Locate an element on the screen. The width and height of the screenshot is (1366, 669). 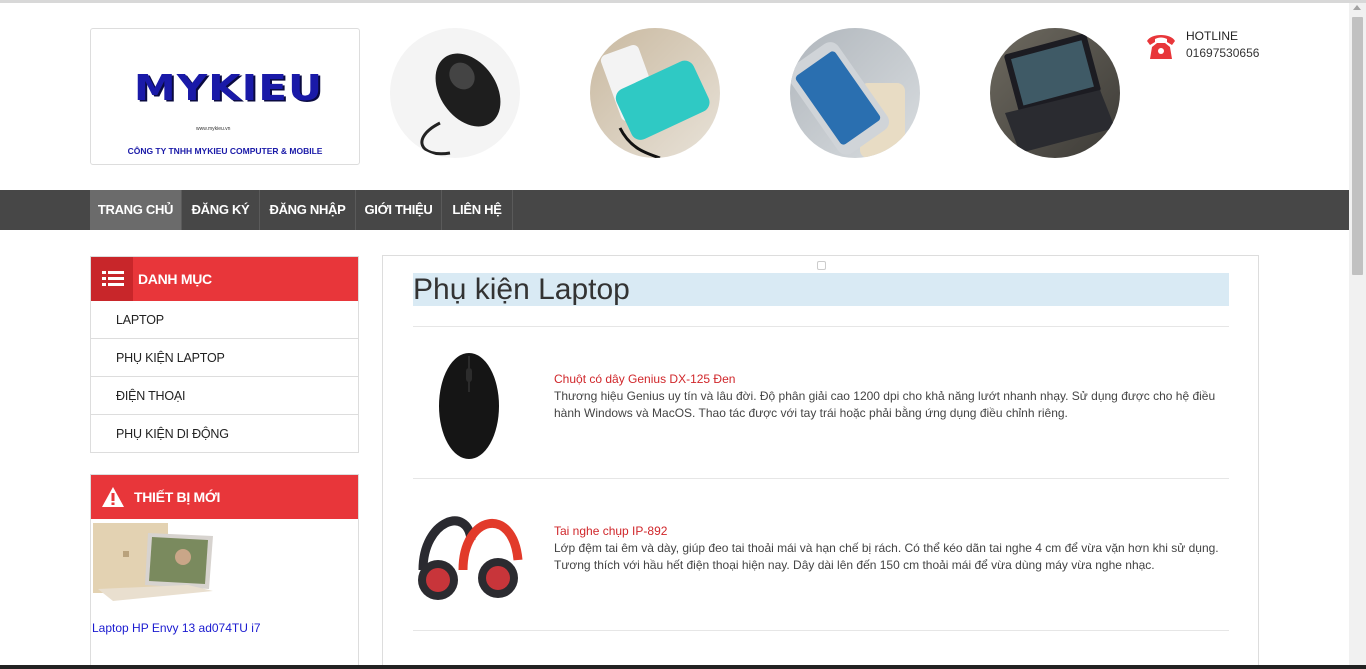
nav-contact: LIÊN HỆ is located at coordinates (477, 210).